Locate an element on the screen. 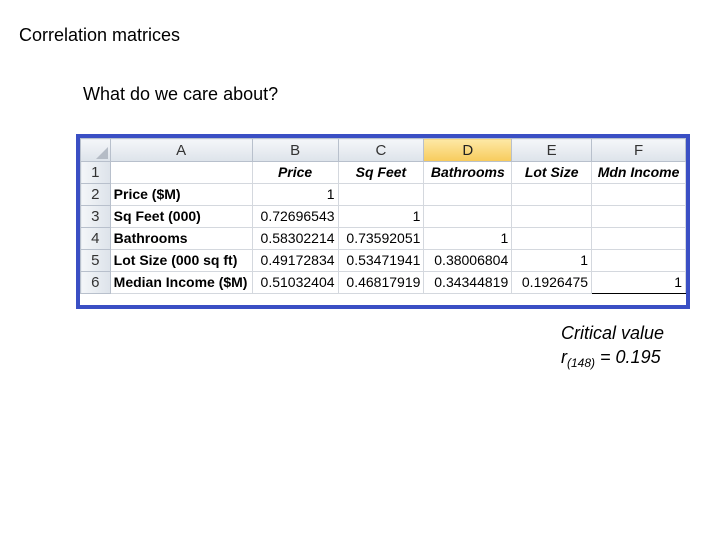 This screenshot has height=540, width=720. cell-a6: Median Income ($M) is located at coordinates (181, 282).